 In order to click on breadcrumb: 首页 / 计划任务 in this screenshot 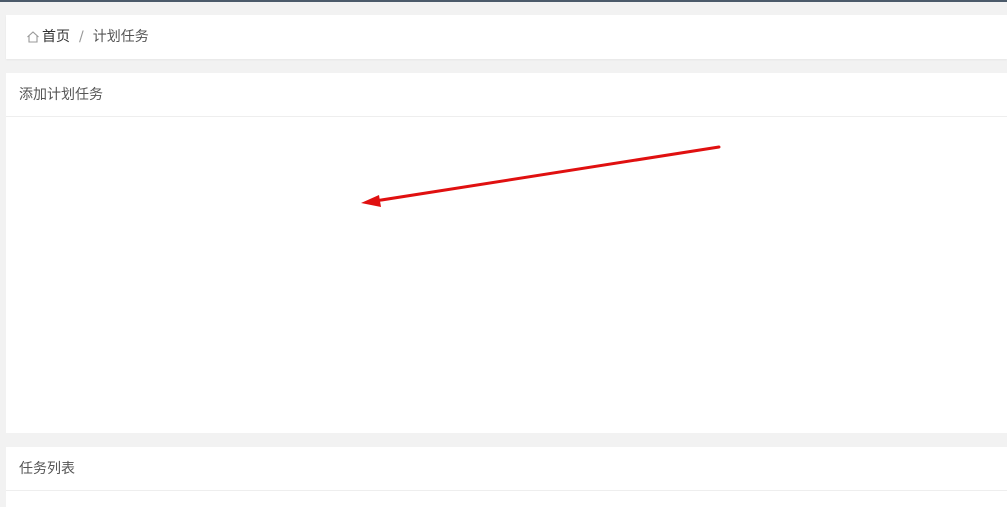, I will do `click(87, 37)`.